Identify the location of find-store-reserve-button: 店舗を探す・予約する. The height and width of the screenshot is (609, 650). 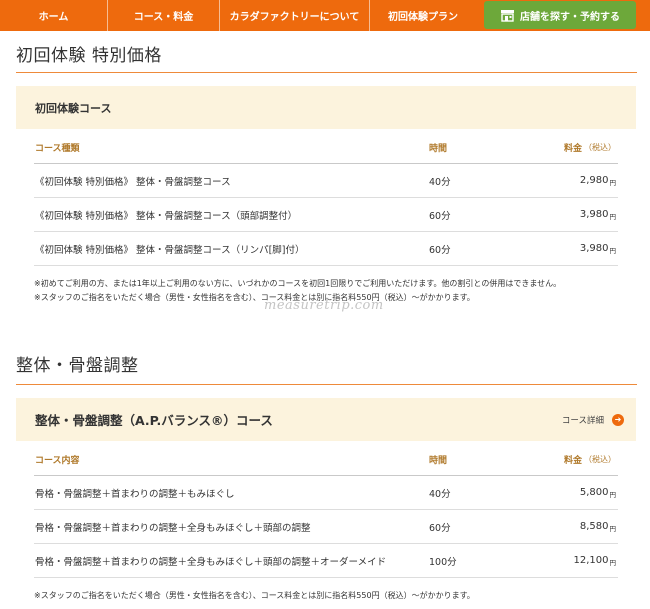
(560, 15).